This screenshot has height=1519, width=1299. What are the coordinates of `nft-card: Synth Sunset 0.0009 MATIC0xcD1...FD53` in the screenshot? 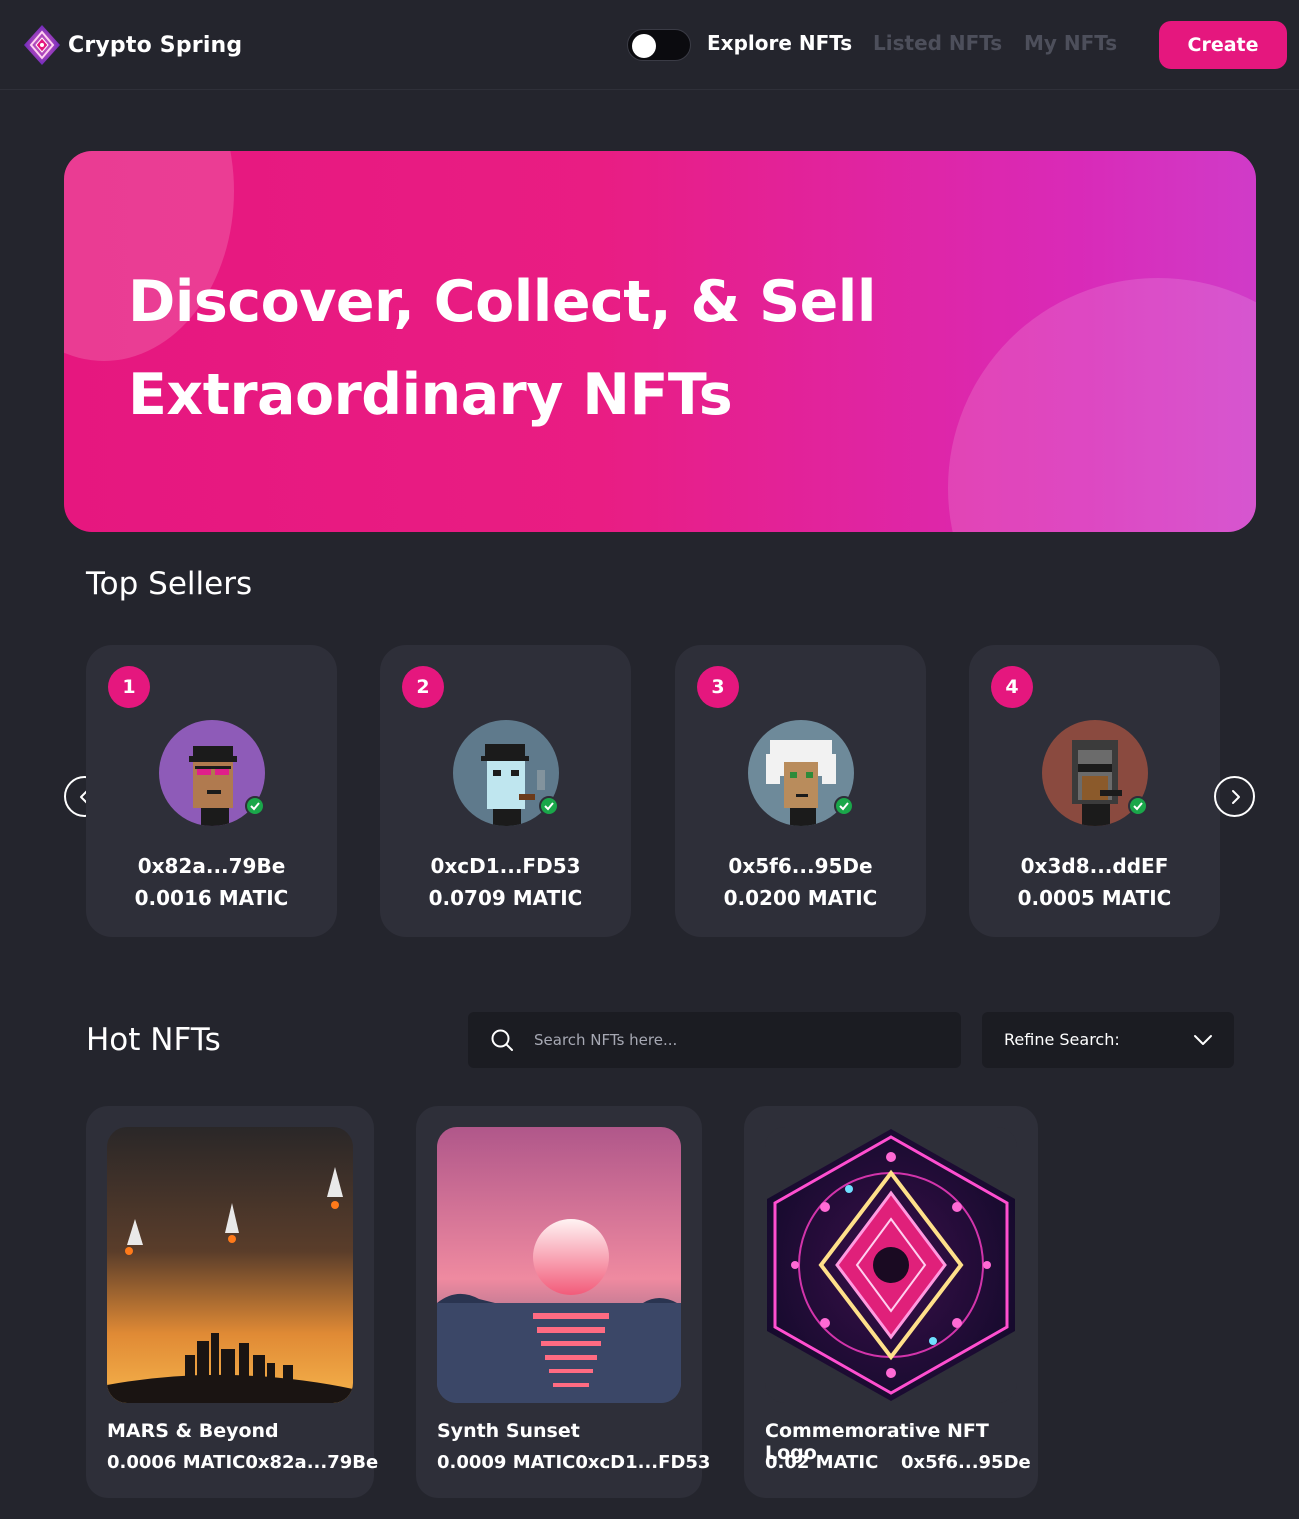 It's located at (563, 1302).